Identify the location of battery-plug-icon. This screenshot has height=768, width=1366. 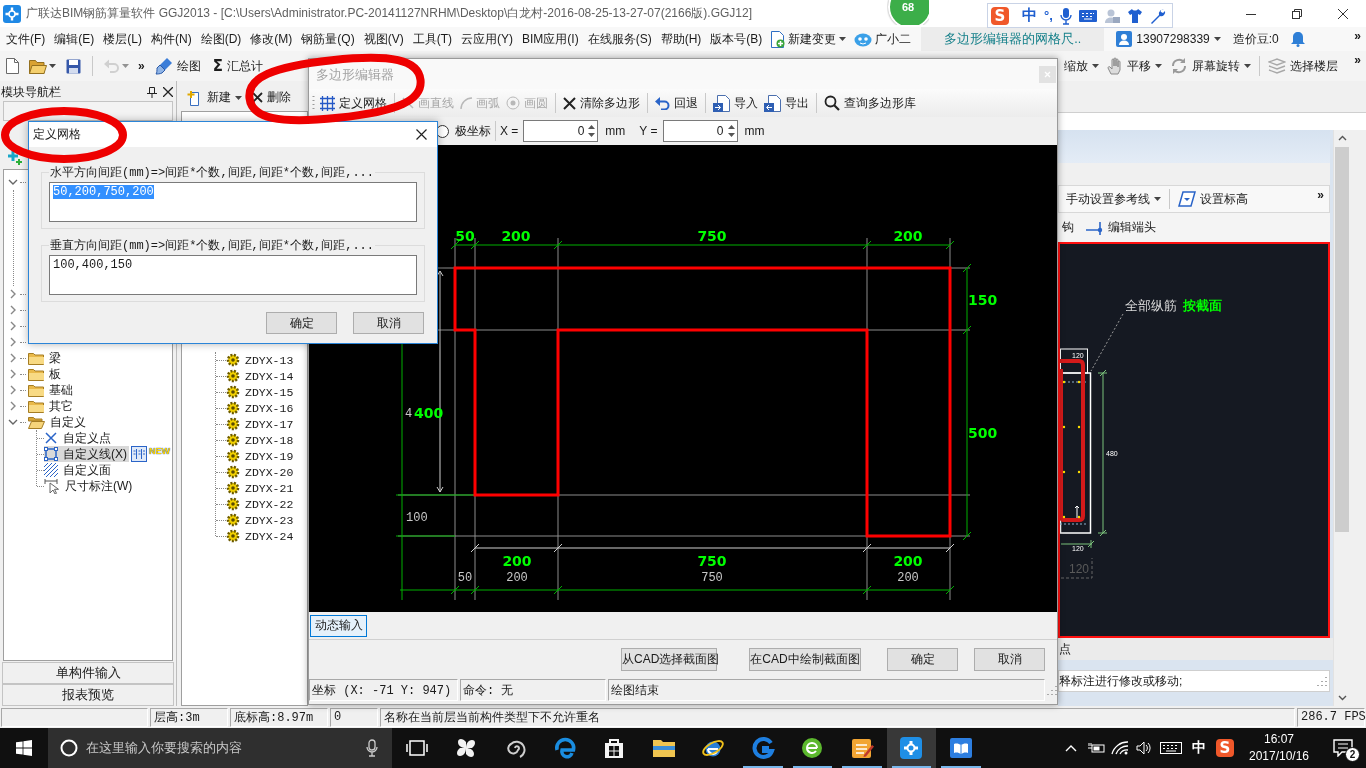
(1095, 748).